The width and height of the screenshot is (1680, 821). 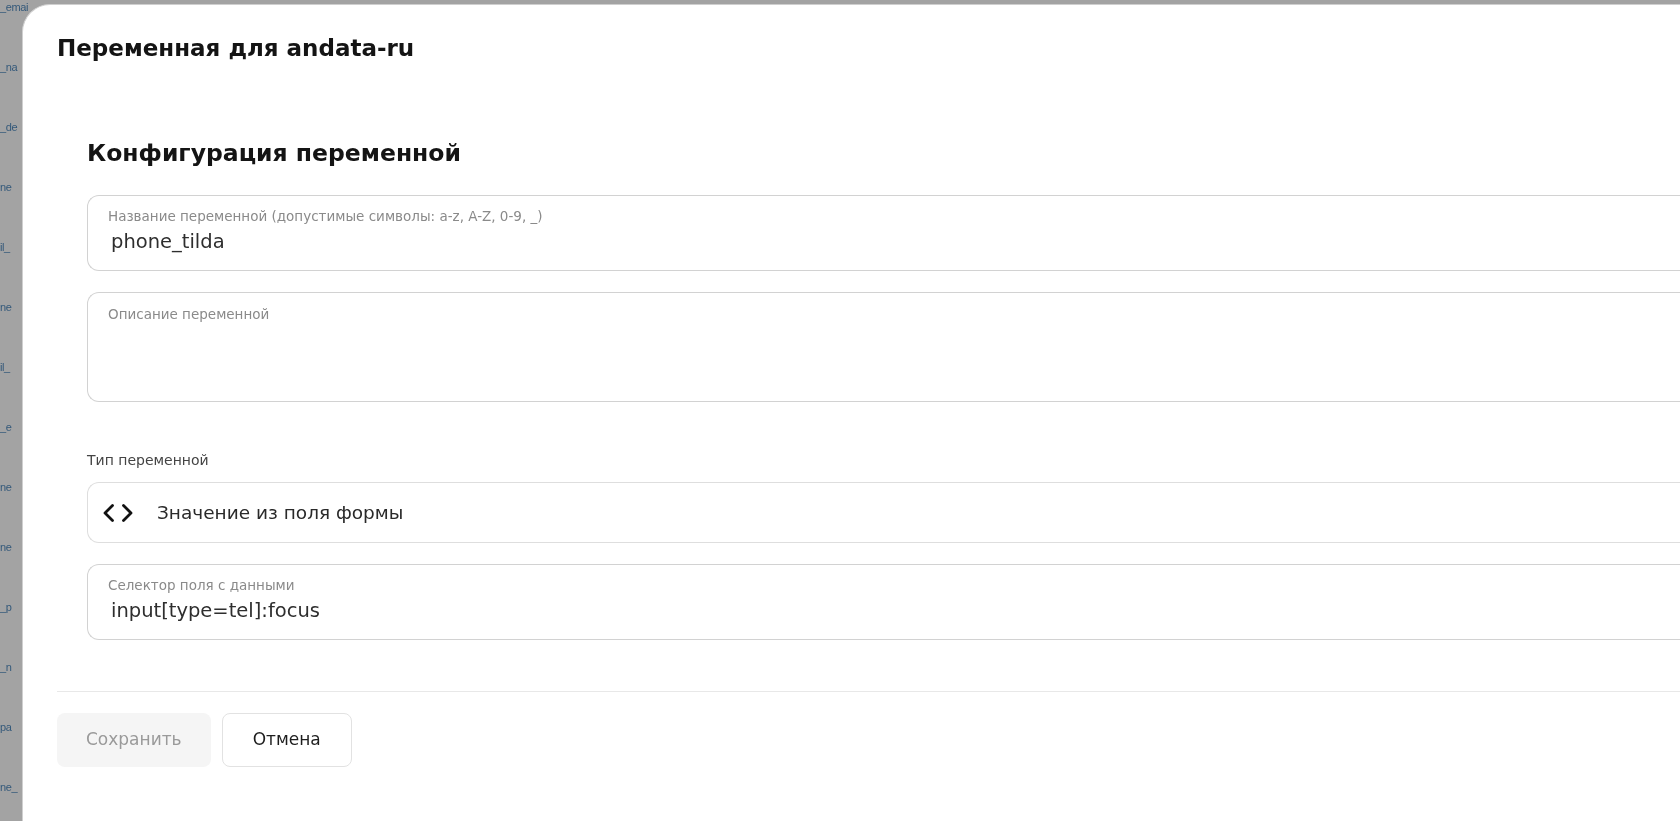 I want to click on cancel-button: Отмена, so click(x=286, y=740).